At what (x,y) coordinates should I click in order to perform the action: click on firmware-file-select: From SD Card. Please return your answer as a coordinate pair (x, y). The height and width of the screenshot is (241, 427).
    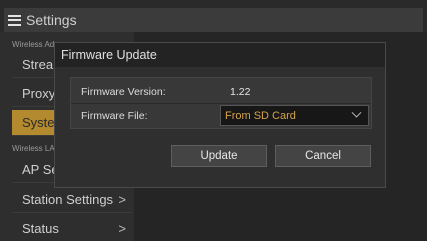
    Looking at the image, I should click on (294, 115).